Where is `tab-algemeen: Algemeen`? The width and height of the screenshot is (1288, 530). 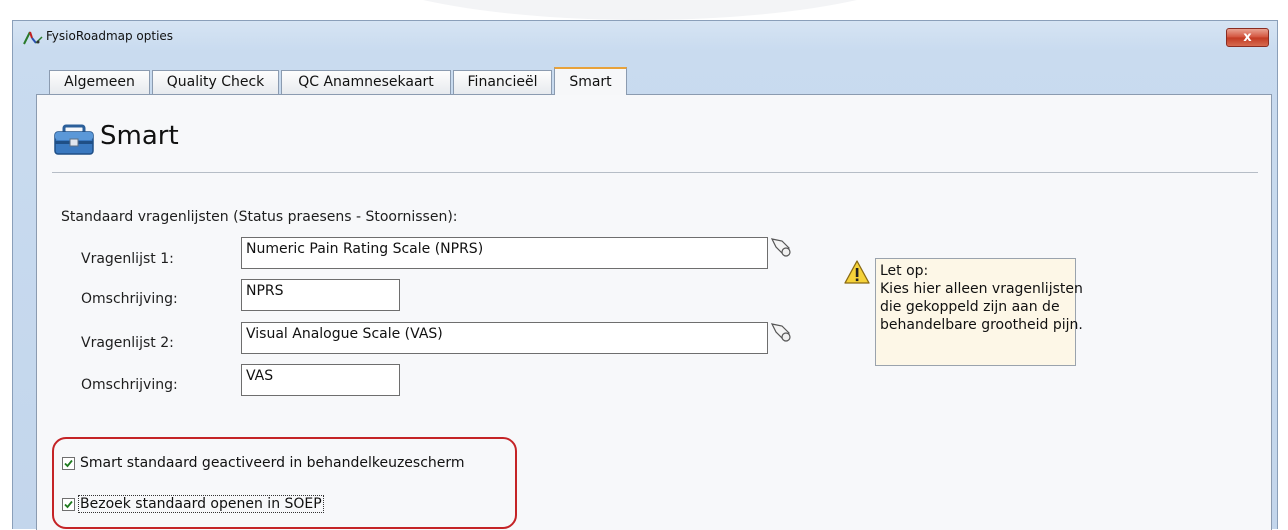 tab-algemeen: Algemeen is located at coordinates (99, 82).